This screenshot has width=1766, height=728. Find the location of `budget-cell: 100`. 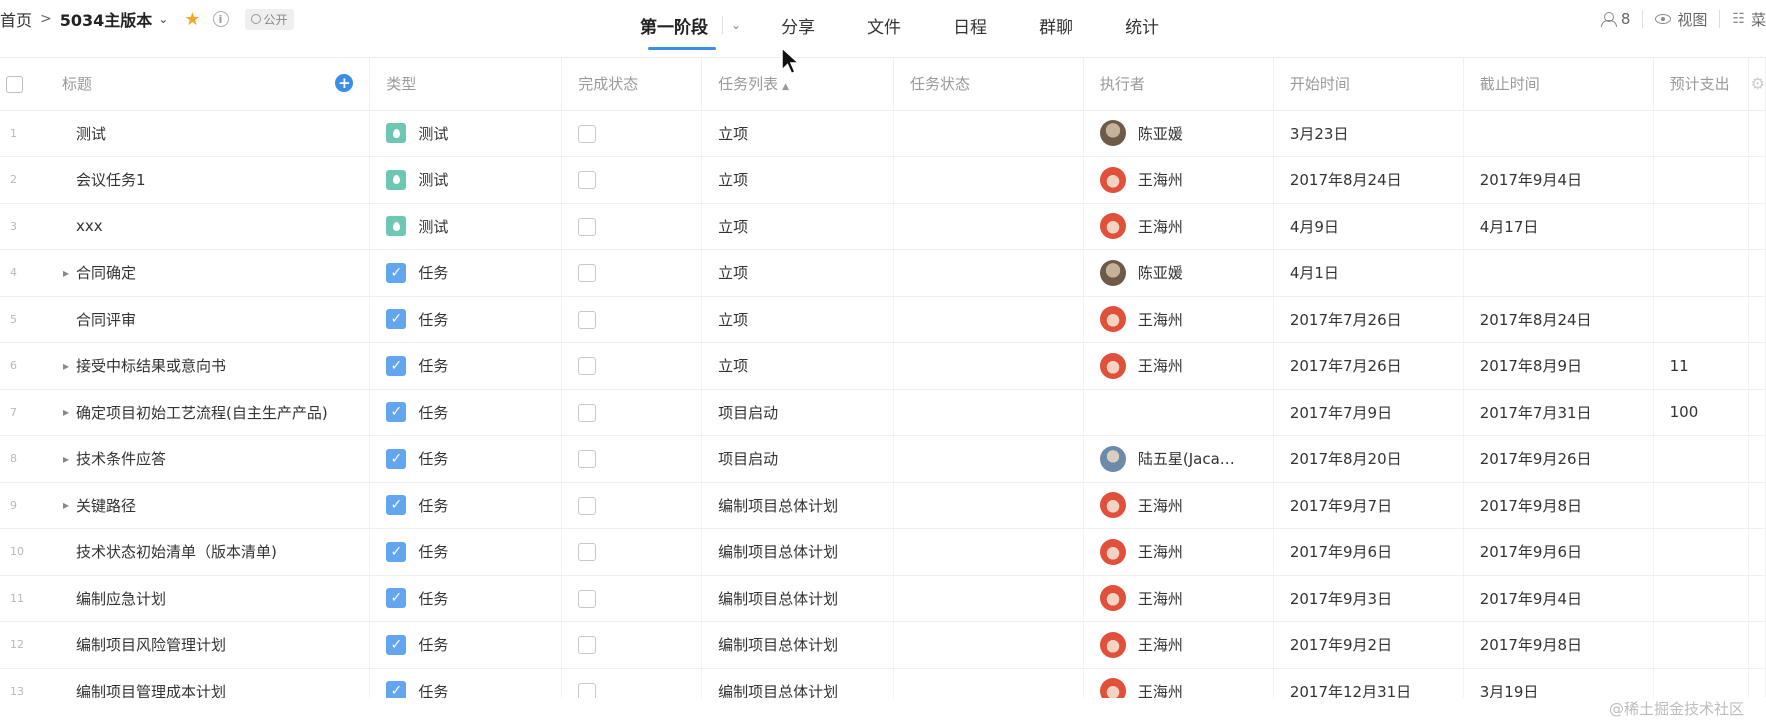

budget-cell: 100 is located at coordinates (1701, 412).